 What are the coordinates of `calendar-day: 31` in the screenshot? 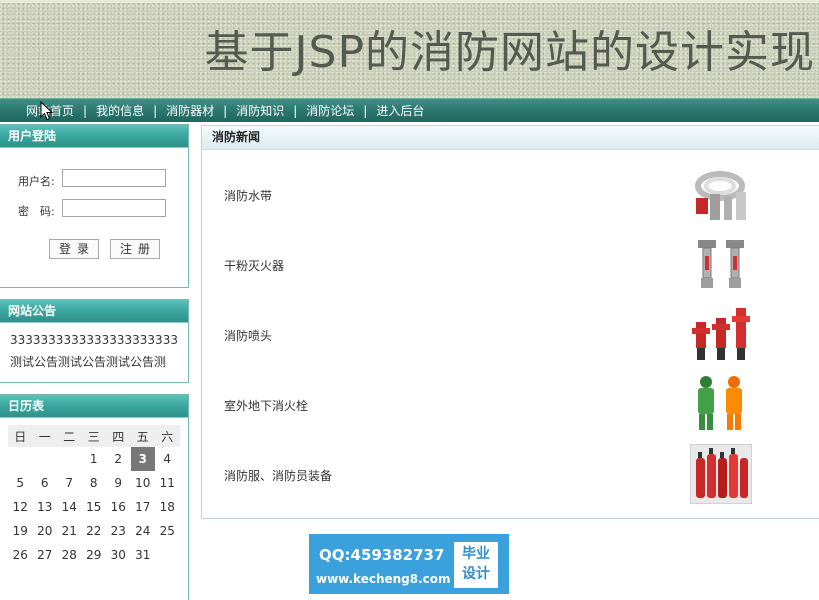 It's located at (143, 555).